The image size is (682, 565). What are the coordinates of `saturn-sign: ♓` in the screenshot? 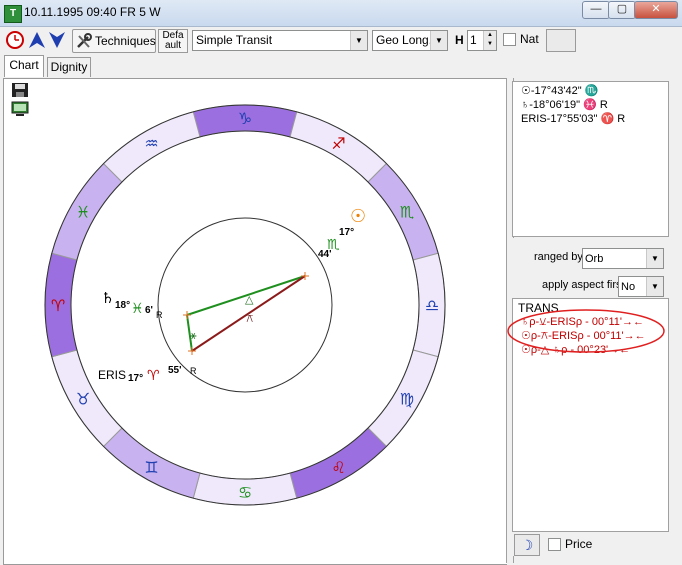 It's located at (137, 309).